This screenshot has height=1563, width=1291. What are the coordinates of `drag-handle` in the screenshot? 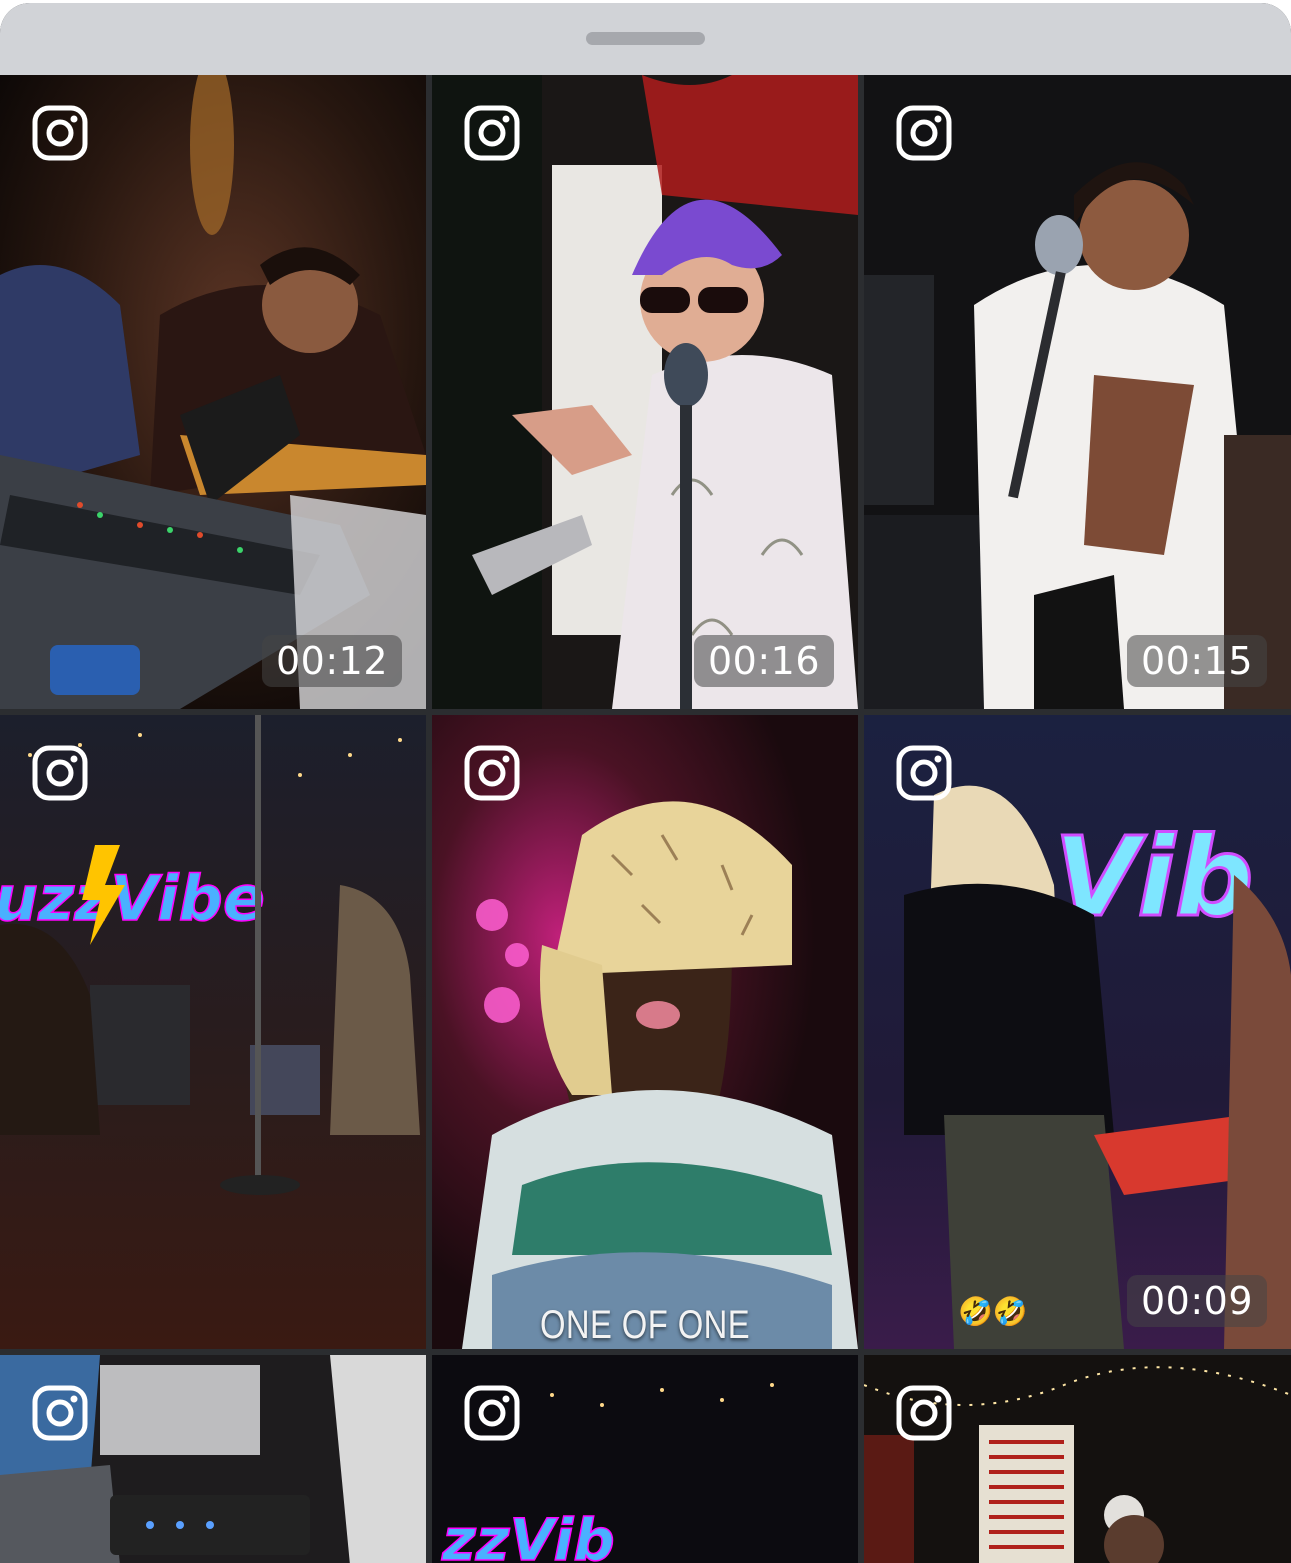 It's located at (645, 38).